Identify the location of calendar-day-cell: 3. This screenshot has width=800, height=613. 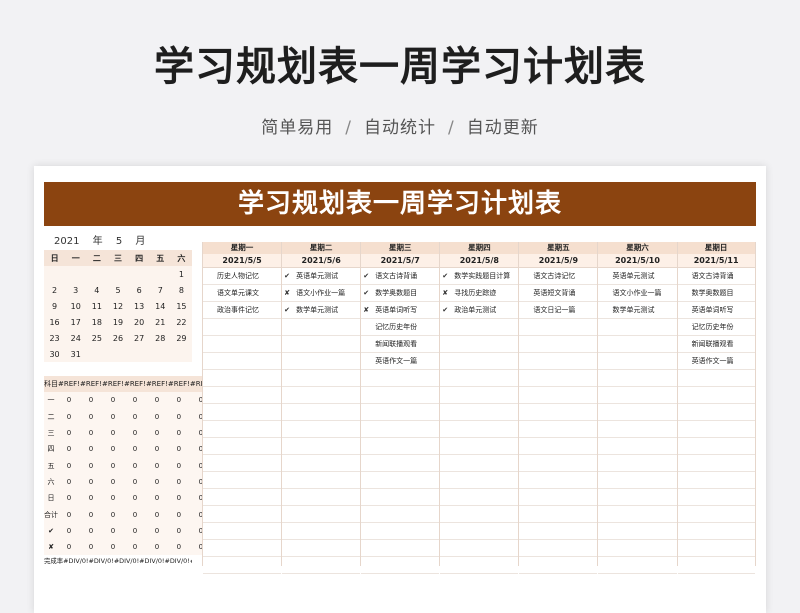
(76, 290).